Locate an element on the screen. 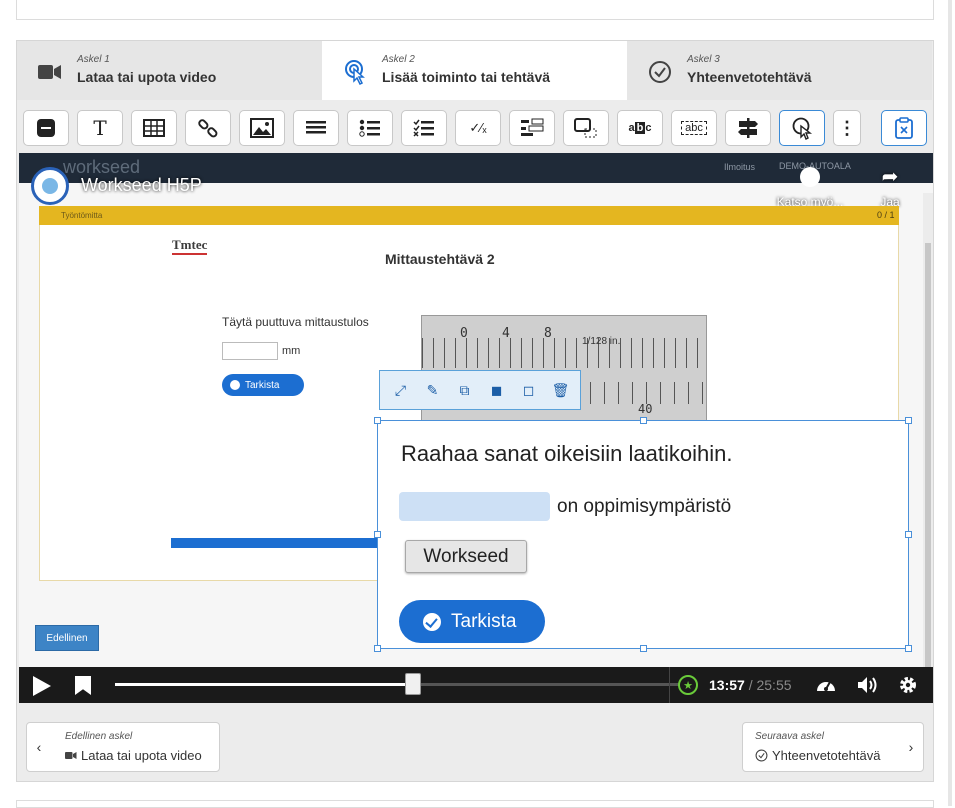 This screenshot has width=955, height=808. task-category: Työntömitta is located at coordinates (82, 215).